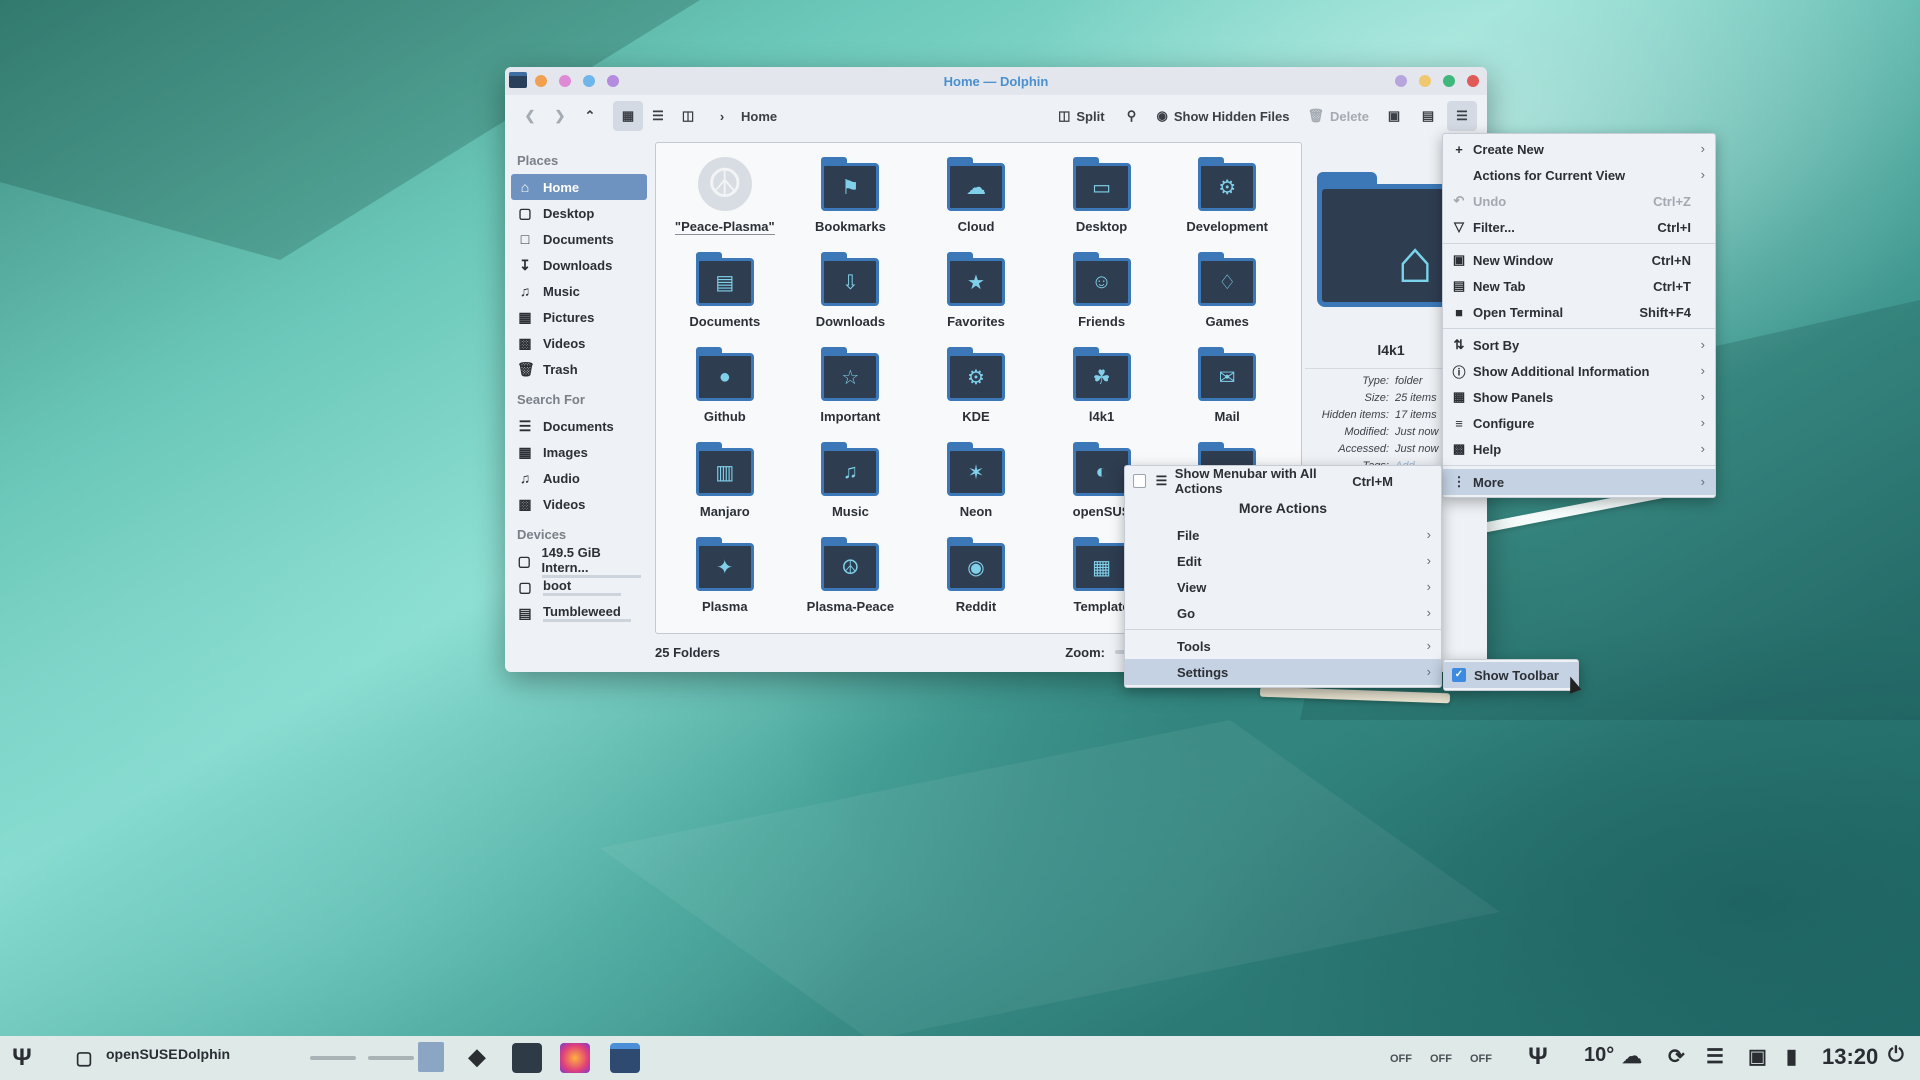  I want to click on menu-item-configure: ≡ Configure ›, so click(1579, 423).